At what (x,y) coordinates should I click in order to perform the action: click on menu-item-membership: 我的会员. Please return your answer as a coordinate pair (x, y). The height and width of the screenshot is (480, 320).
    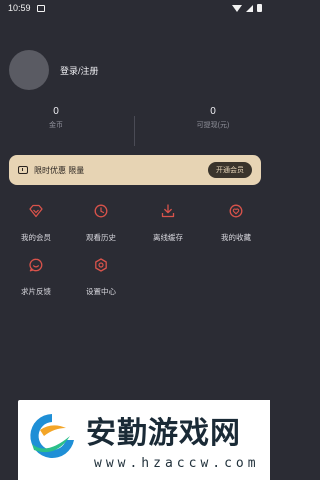
    Looking at the image, I should click on (36, 223).